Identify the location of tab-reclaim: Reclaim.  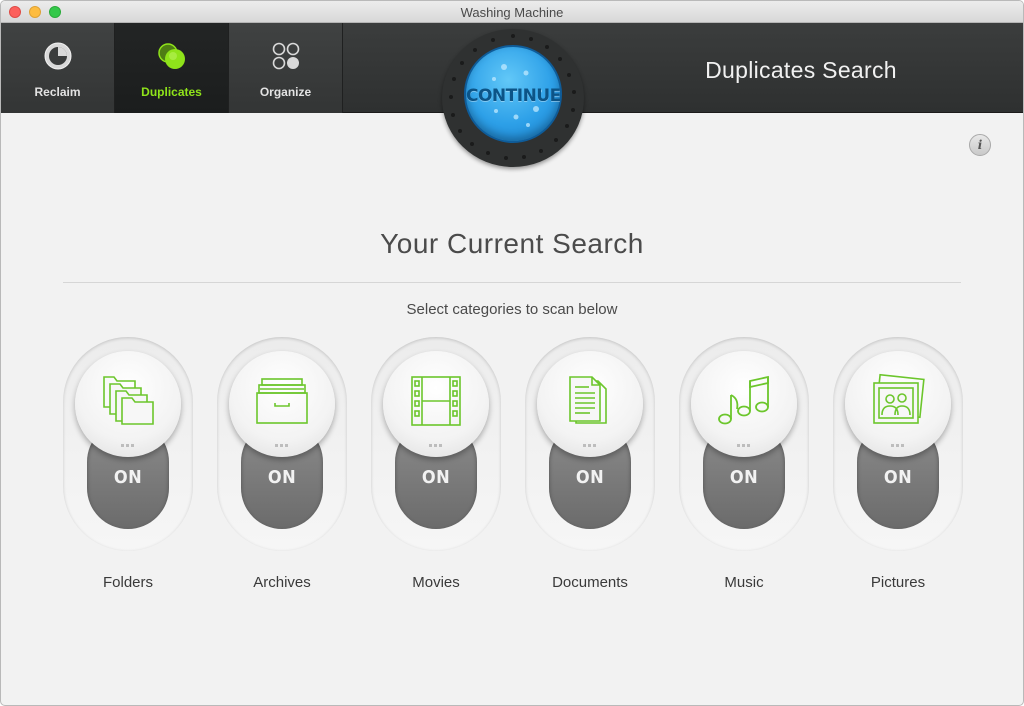
(58, 68).